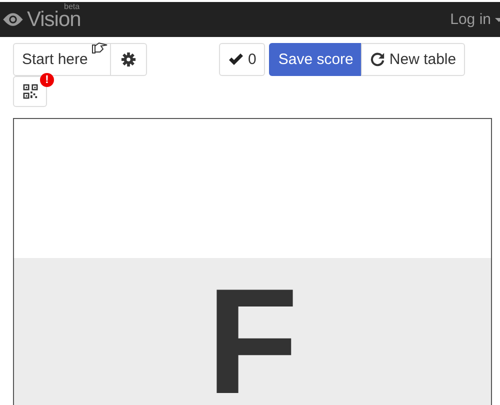 The height and width of the screenshot is (405, 500). What do you see at coordinates (413, 59) in the screenshot?
I see `new-table-button: New table` at bounding box center [413, 59].